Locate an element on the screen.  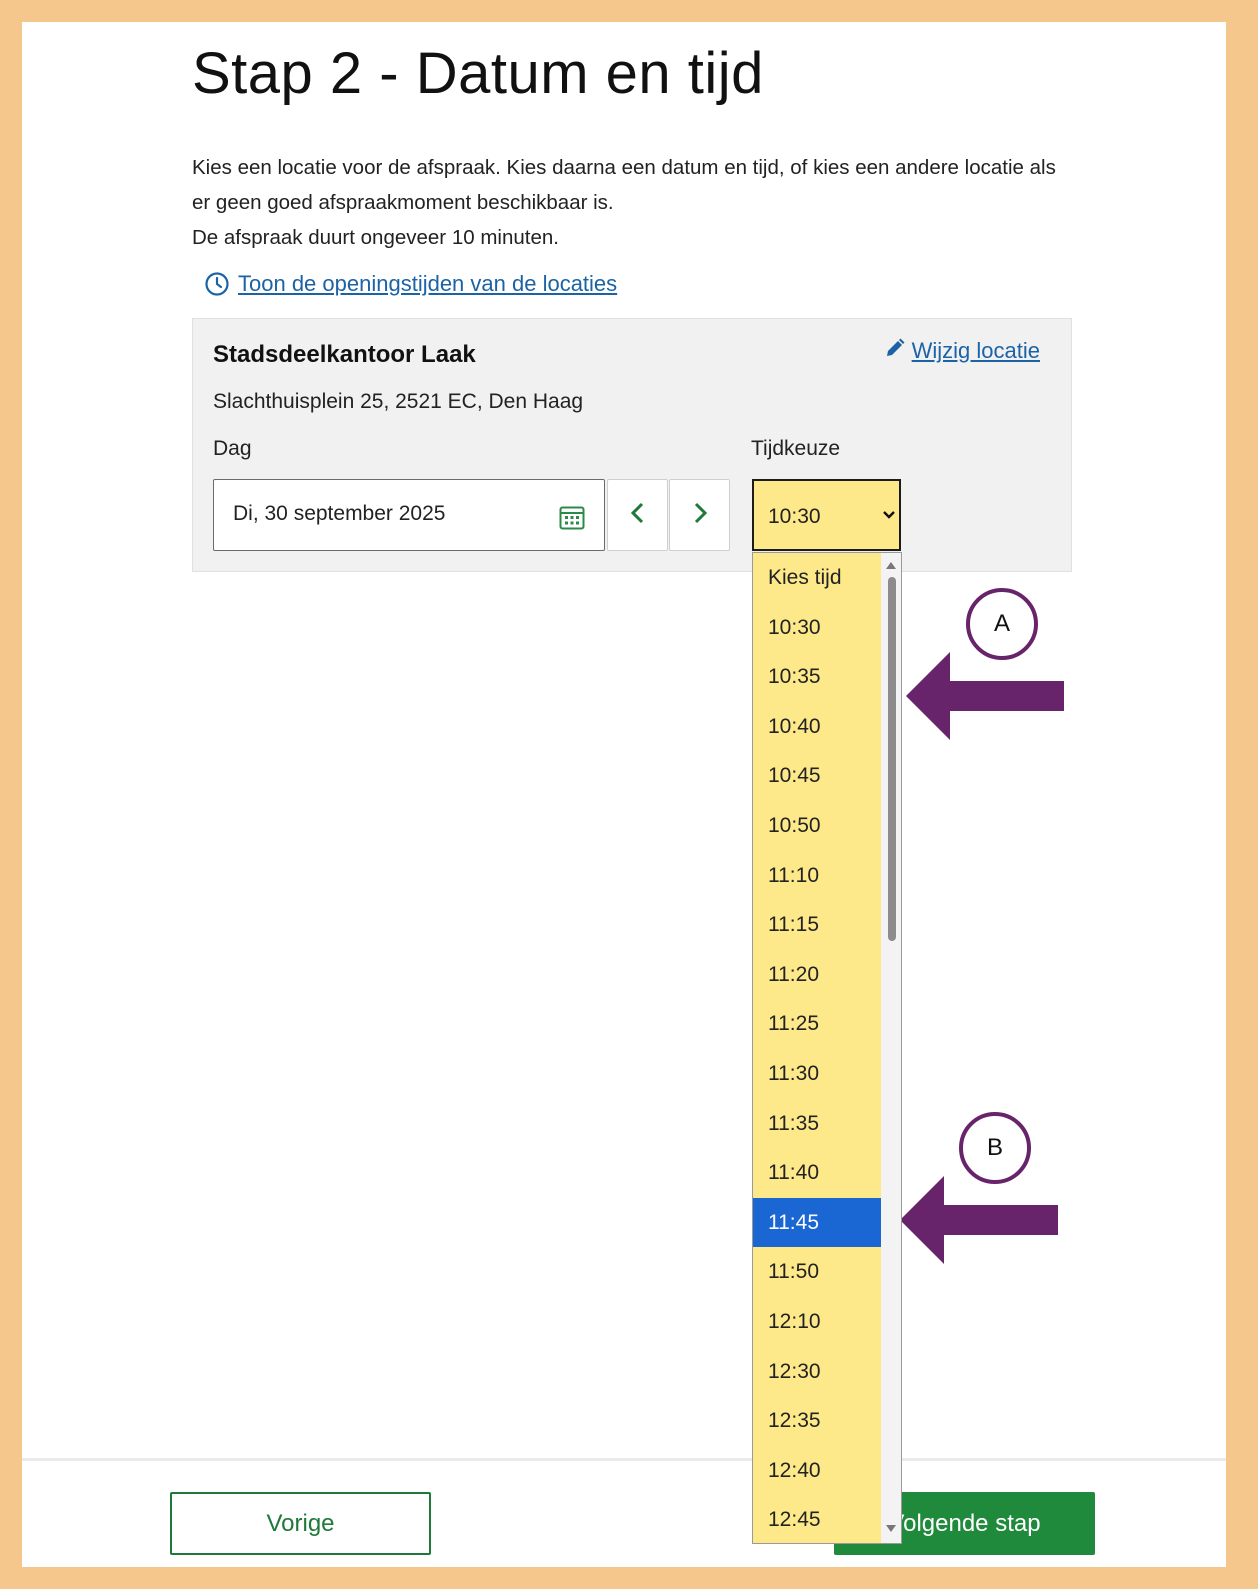
time-option: 11:20 is located at coordinates (817, 975).